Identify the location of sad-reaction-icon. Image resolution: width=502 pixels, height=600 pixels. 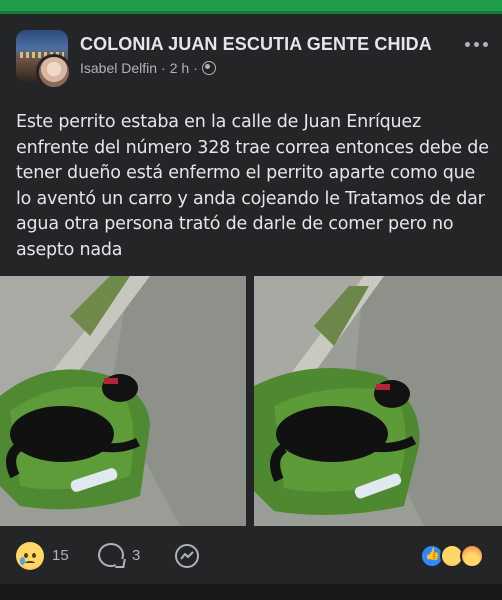
(30, 556).